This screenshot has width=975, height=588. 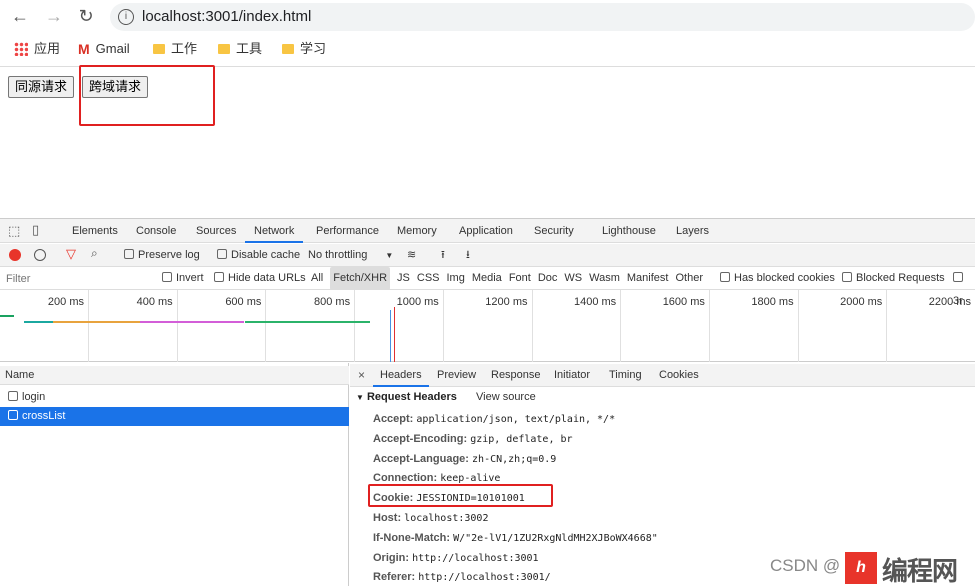 What do you see at coordinates (689, 278) in the screenshot?
I see `type-other: Other` at bounding box center [689, 278].